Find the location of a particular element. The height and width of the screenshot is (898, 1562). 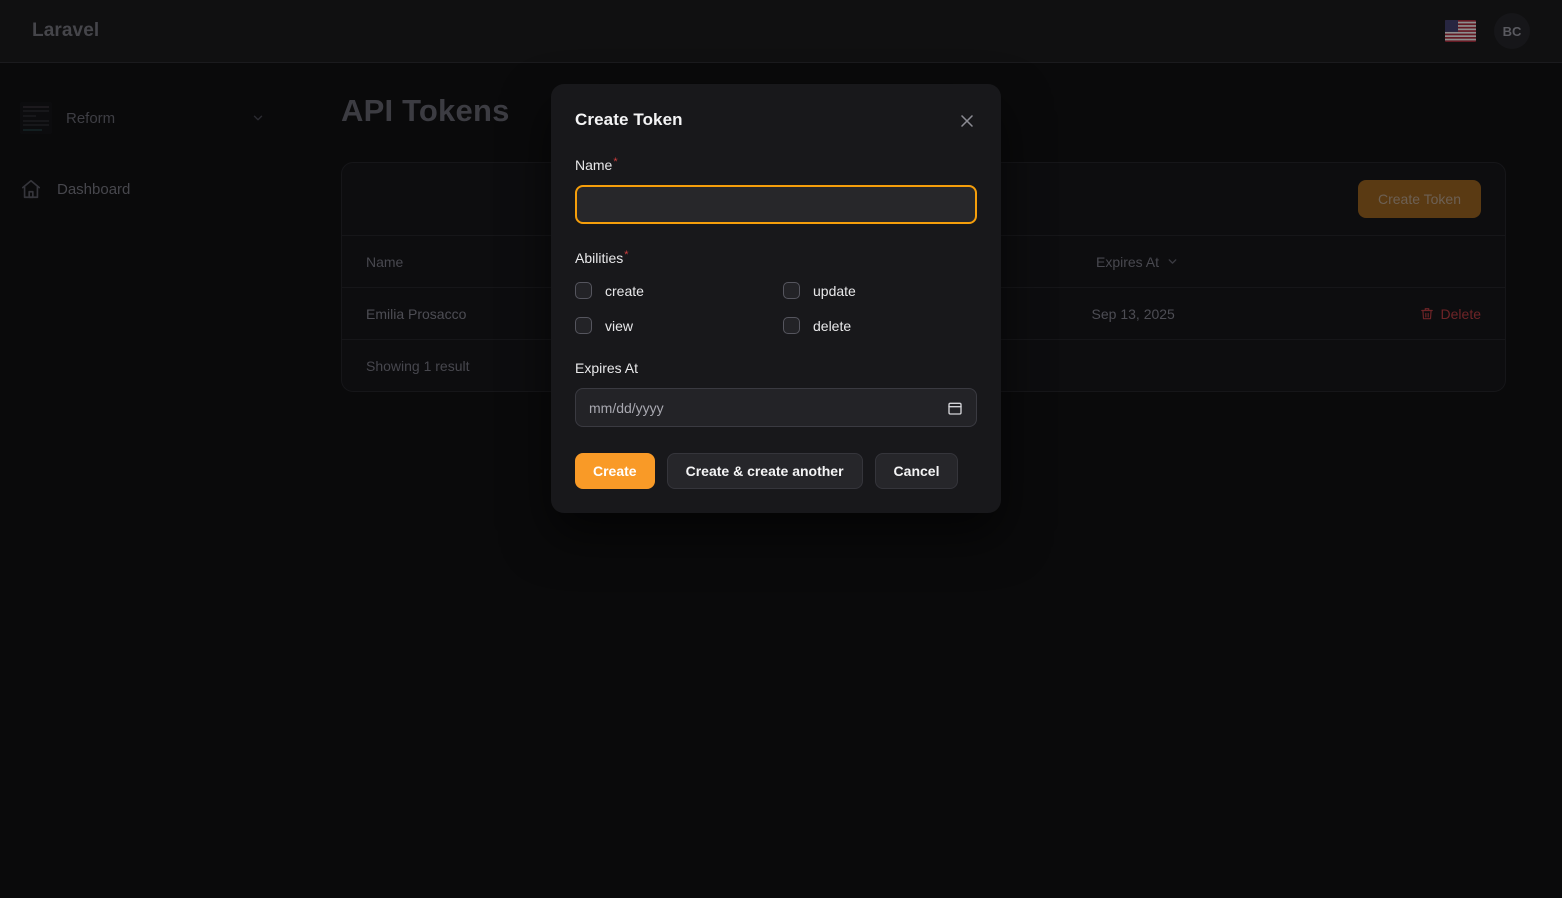

expires-label: Expires At is located at coordinates (606, 368).